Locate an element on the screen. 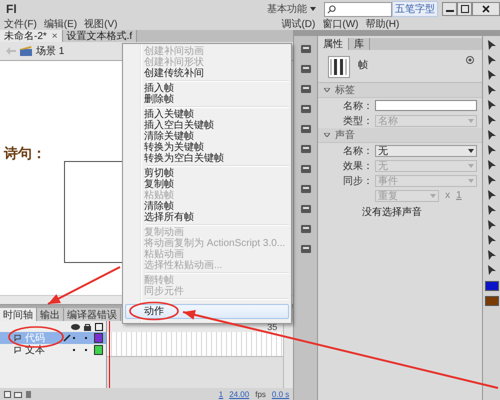  sound-status-text: 没有选择声音 is located at coordinates (392, 212).